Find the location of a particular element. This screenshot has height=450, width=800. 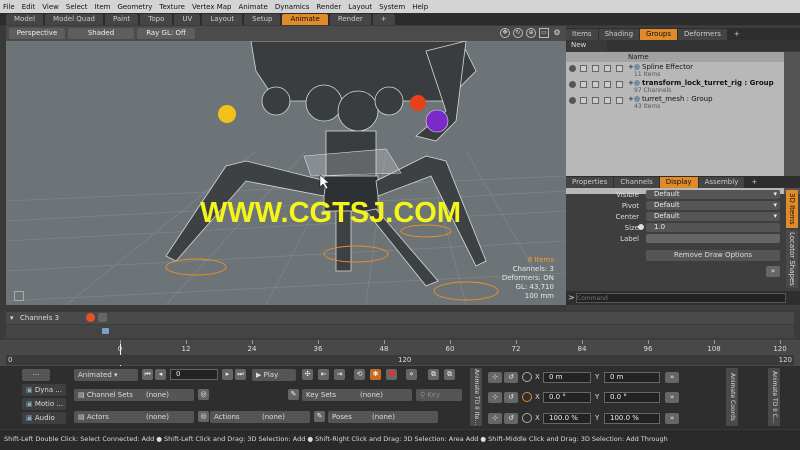

scl-y-field: 100.0 % is located at coordinates (632, 418).